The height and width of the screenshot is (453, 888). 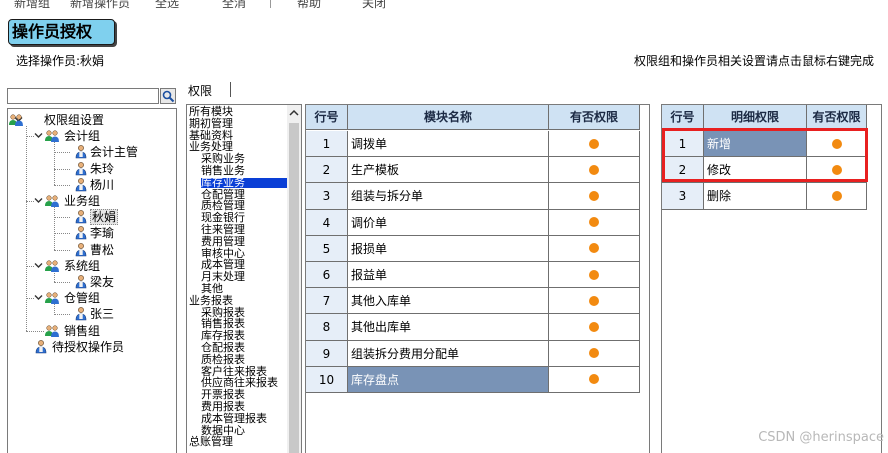 What do you see at coordinates (223, 276) in the screenshot?
I see `module-list-item: 月末处理` at bounding box center [223, 276].